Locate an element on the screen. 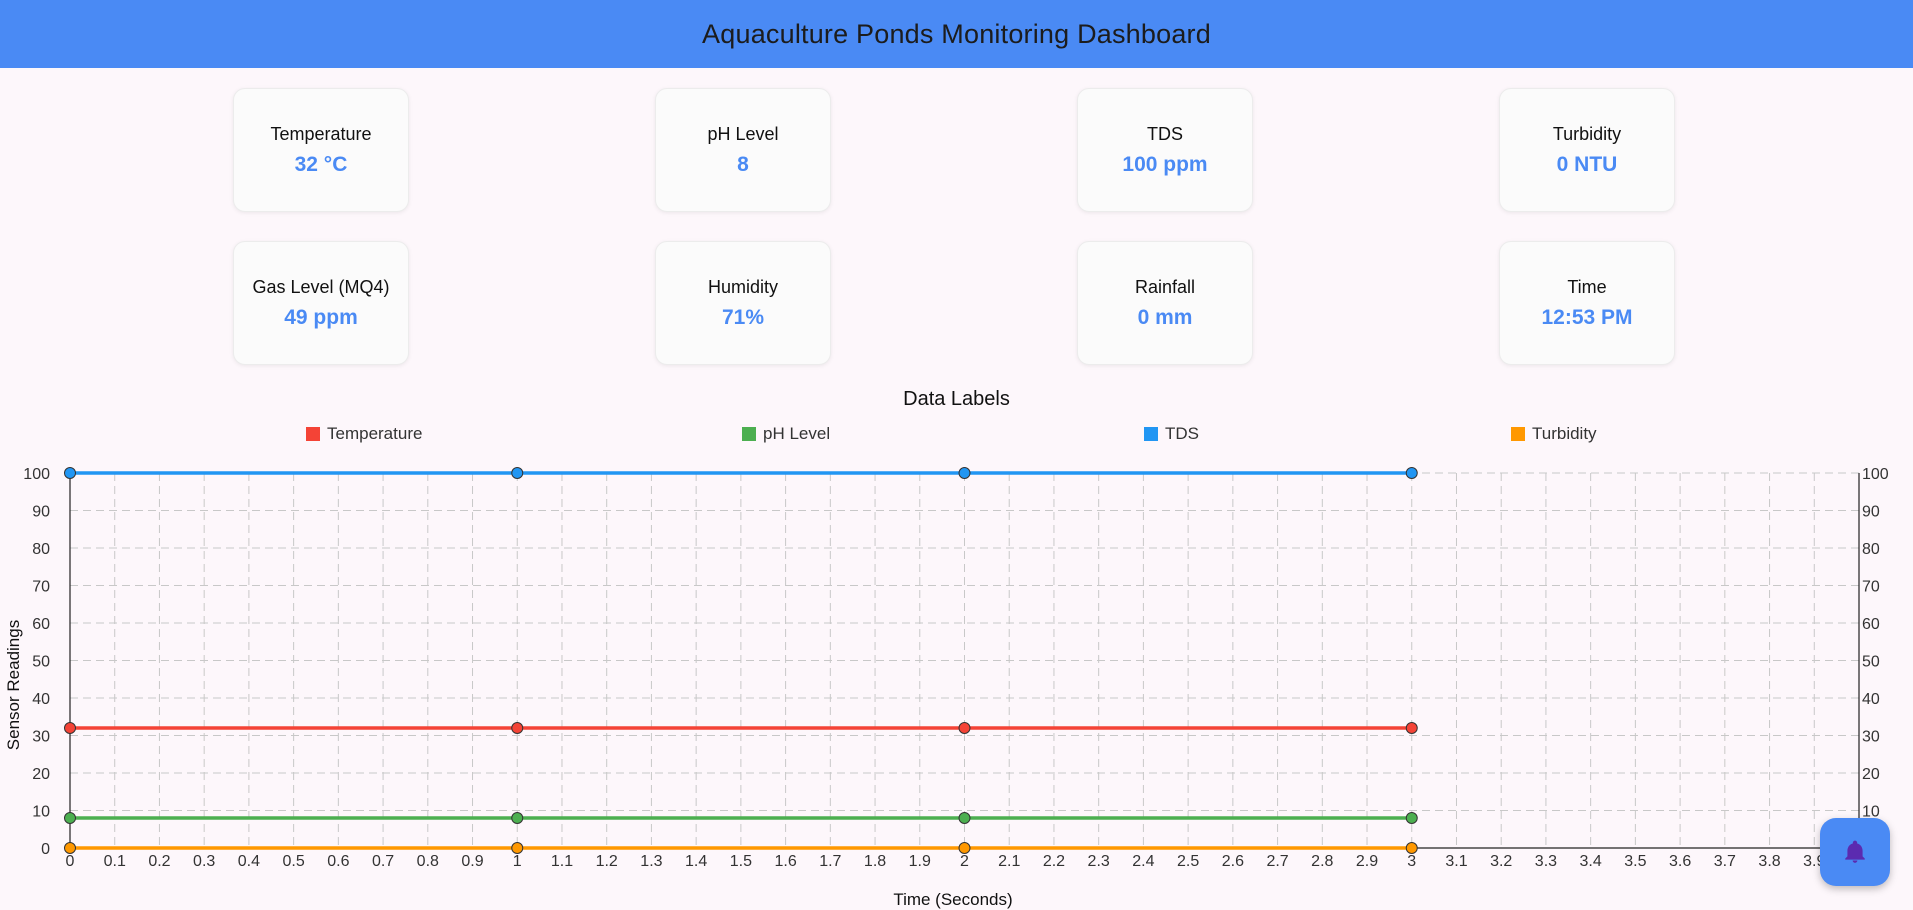 This screenshot has height=910, width=1913. y-tick-label-right: 80 is located at coordinates (1871, 549).